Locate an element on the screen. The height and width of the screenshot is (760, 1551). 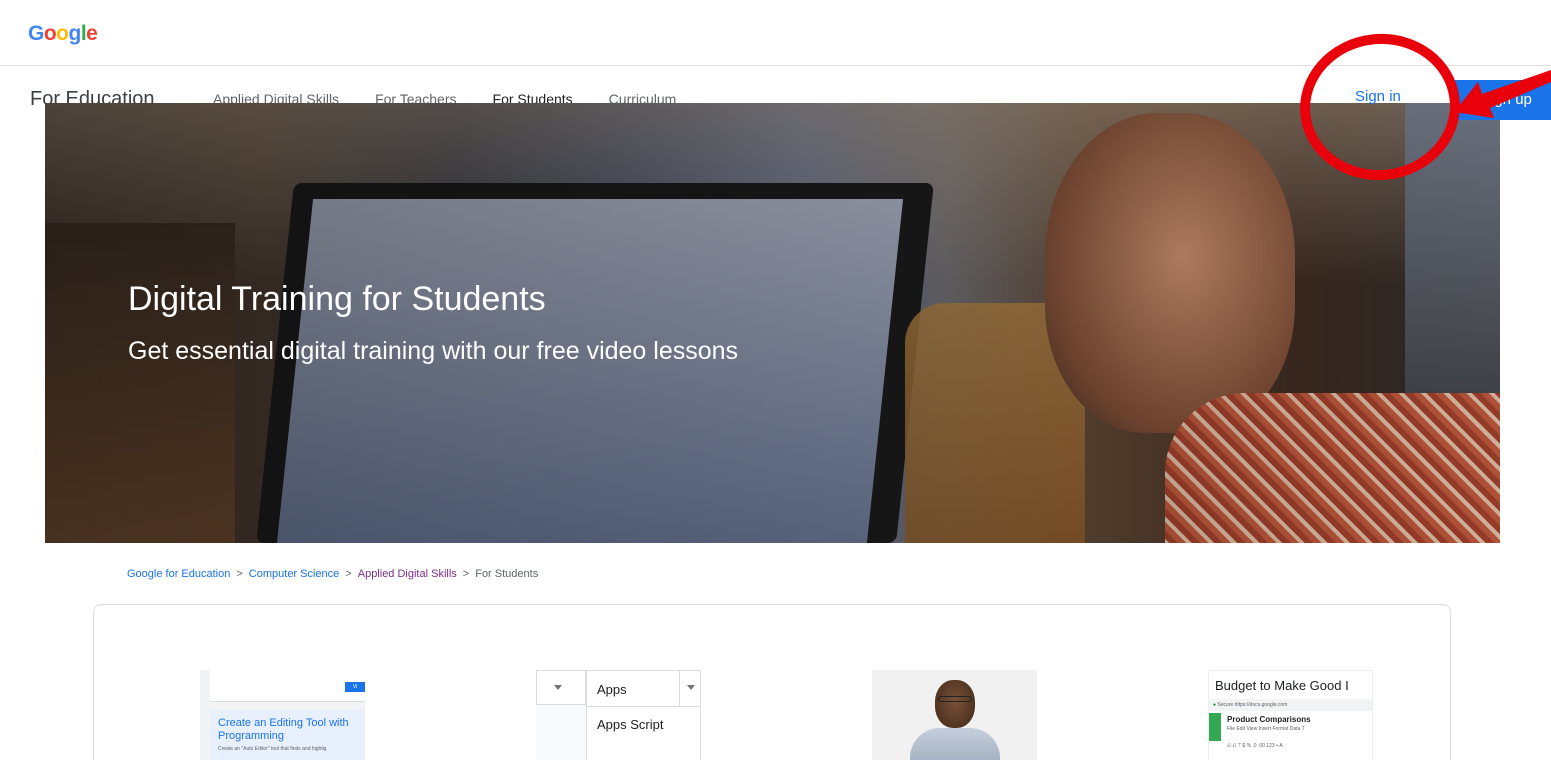
instructor-shirt is located at coordinates (955, 744).